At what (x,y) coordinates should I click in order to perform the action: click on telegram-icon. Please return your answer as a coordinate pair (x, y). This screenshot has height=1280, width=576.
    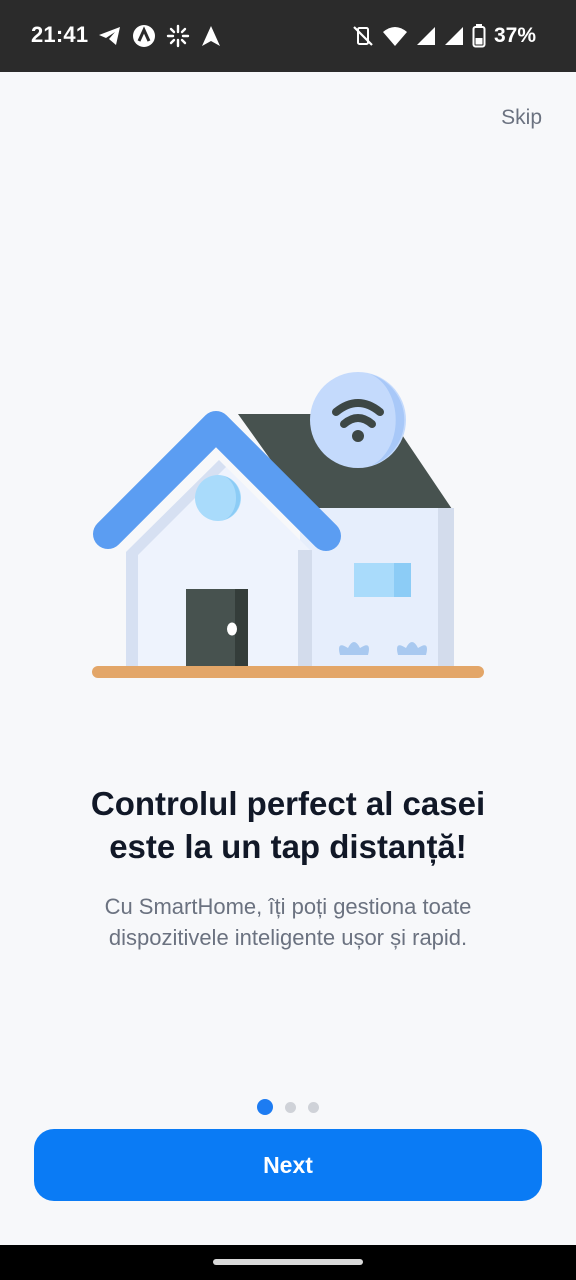
    Looking at the image, I should click on (109, 36).